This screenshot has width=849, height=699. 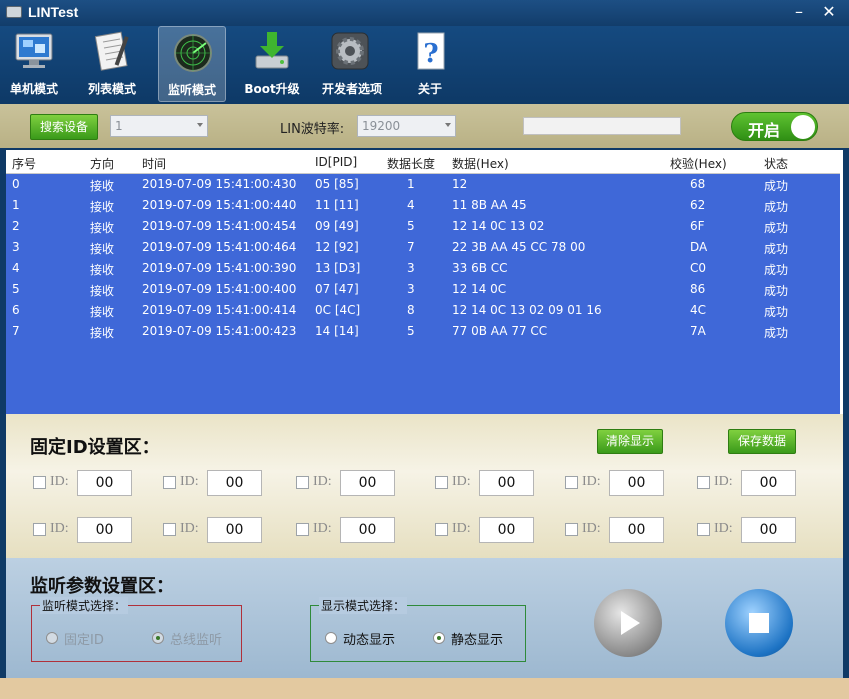 I want to click on table-cell: C0, so click(x=698, y=268).